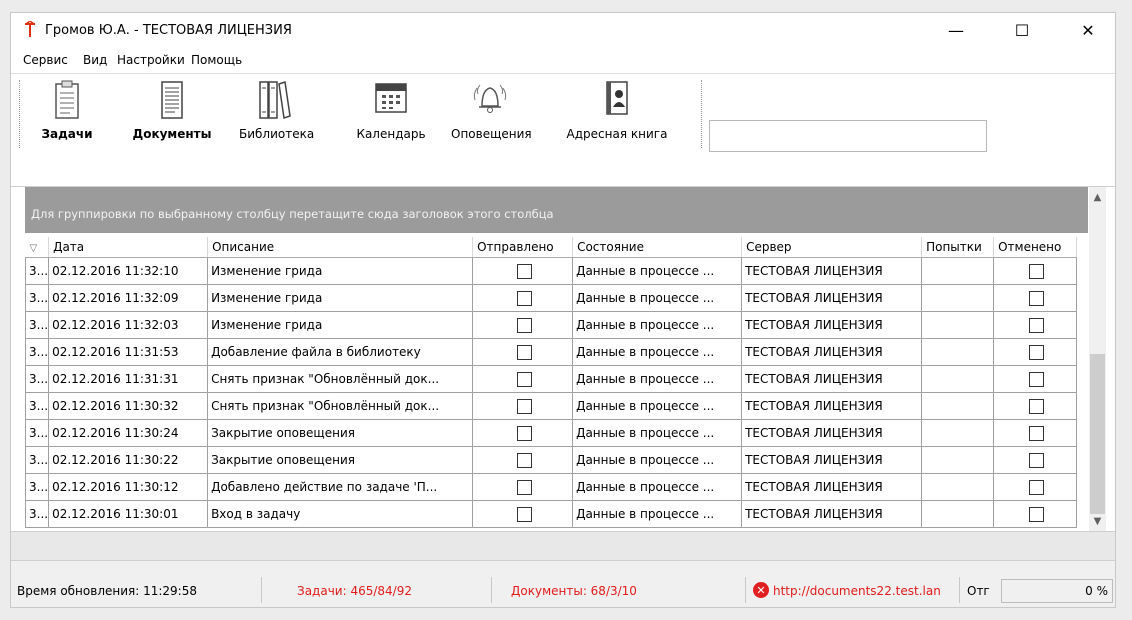 The width and height of the screenshot is (1132, 620). What do you see at coordinates (1022, 30) in the screenshot?
I see `maximize-button: ☐` at bounding box center [1022, 30].